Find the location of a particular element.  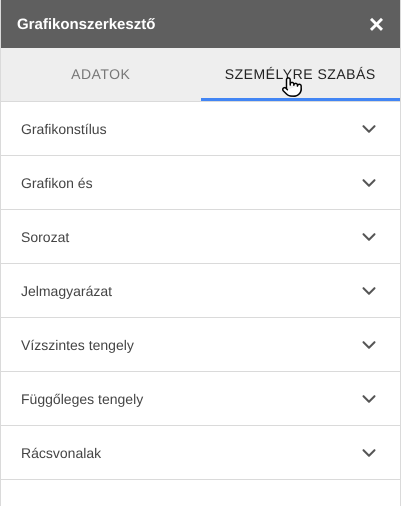

section-row: Sorozat is located at coordinates (200, 237).